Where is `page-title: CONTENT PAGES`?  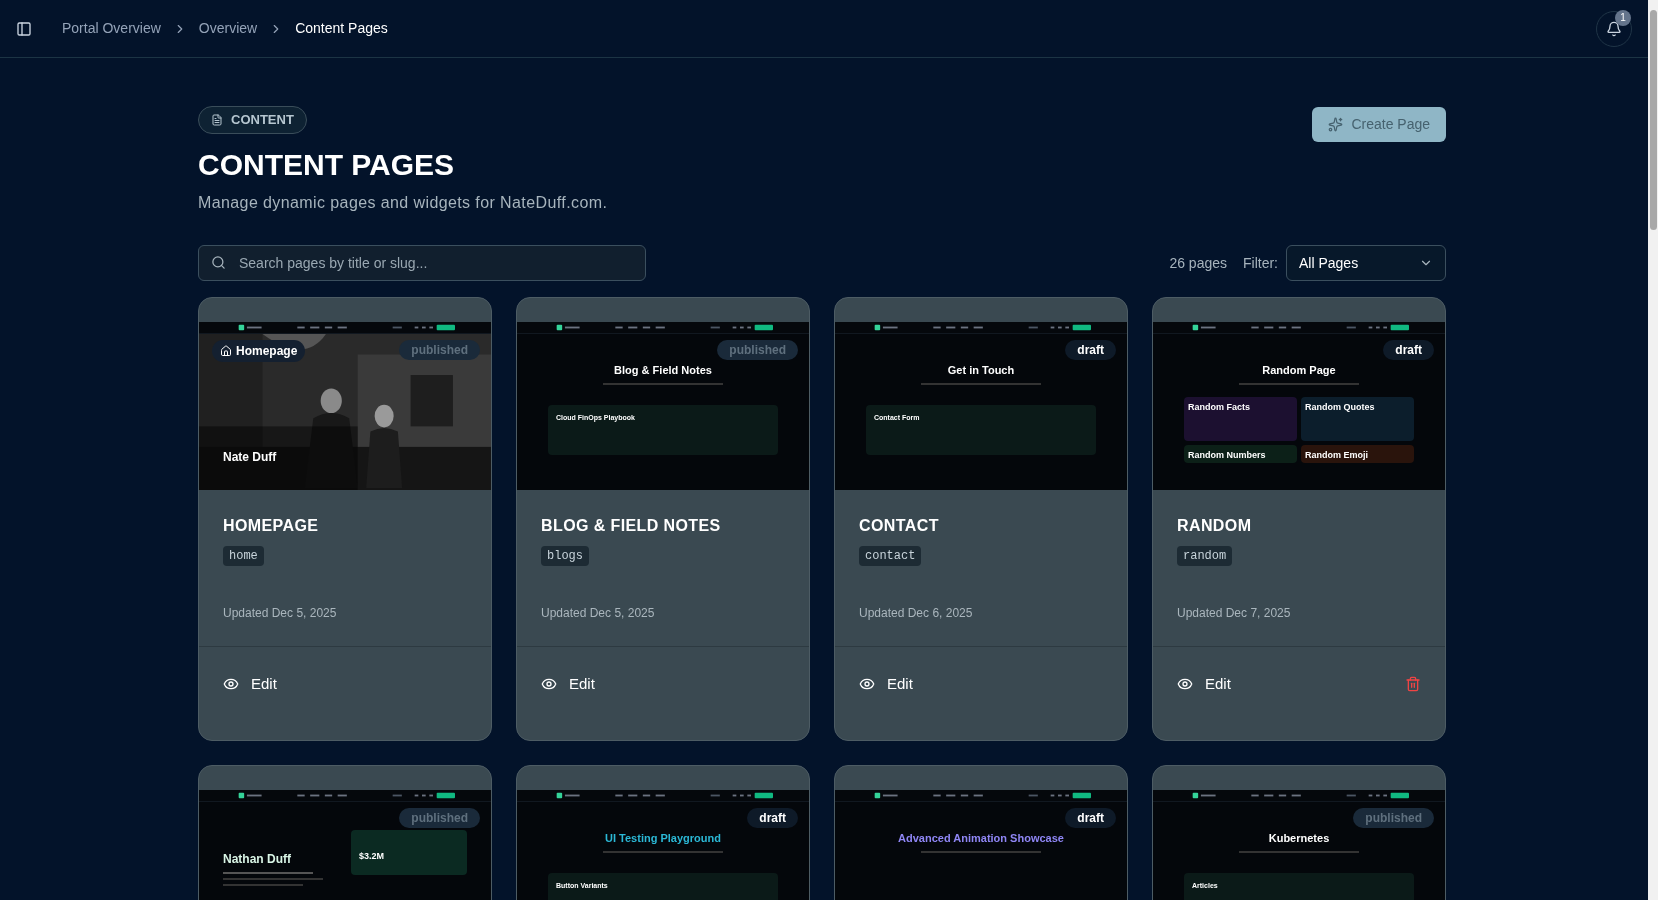
page-title: CONTENT PAGES is located at coordinates (327, 164).